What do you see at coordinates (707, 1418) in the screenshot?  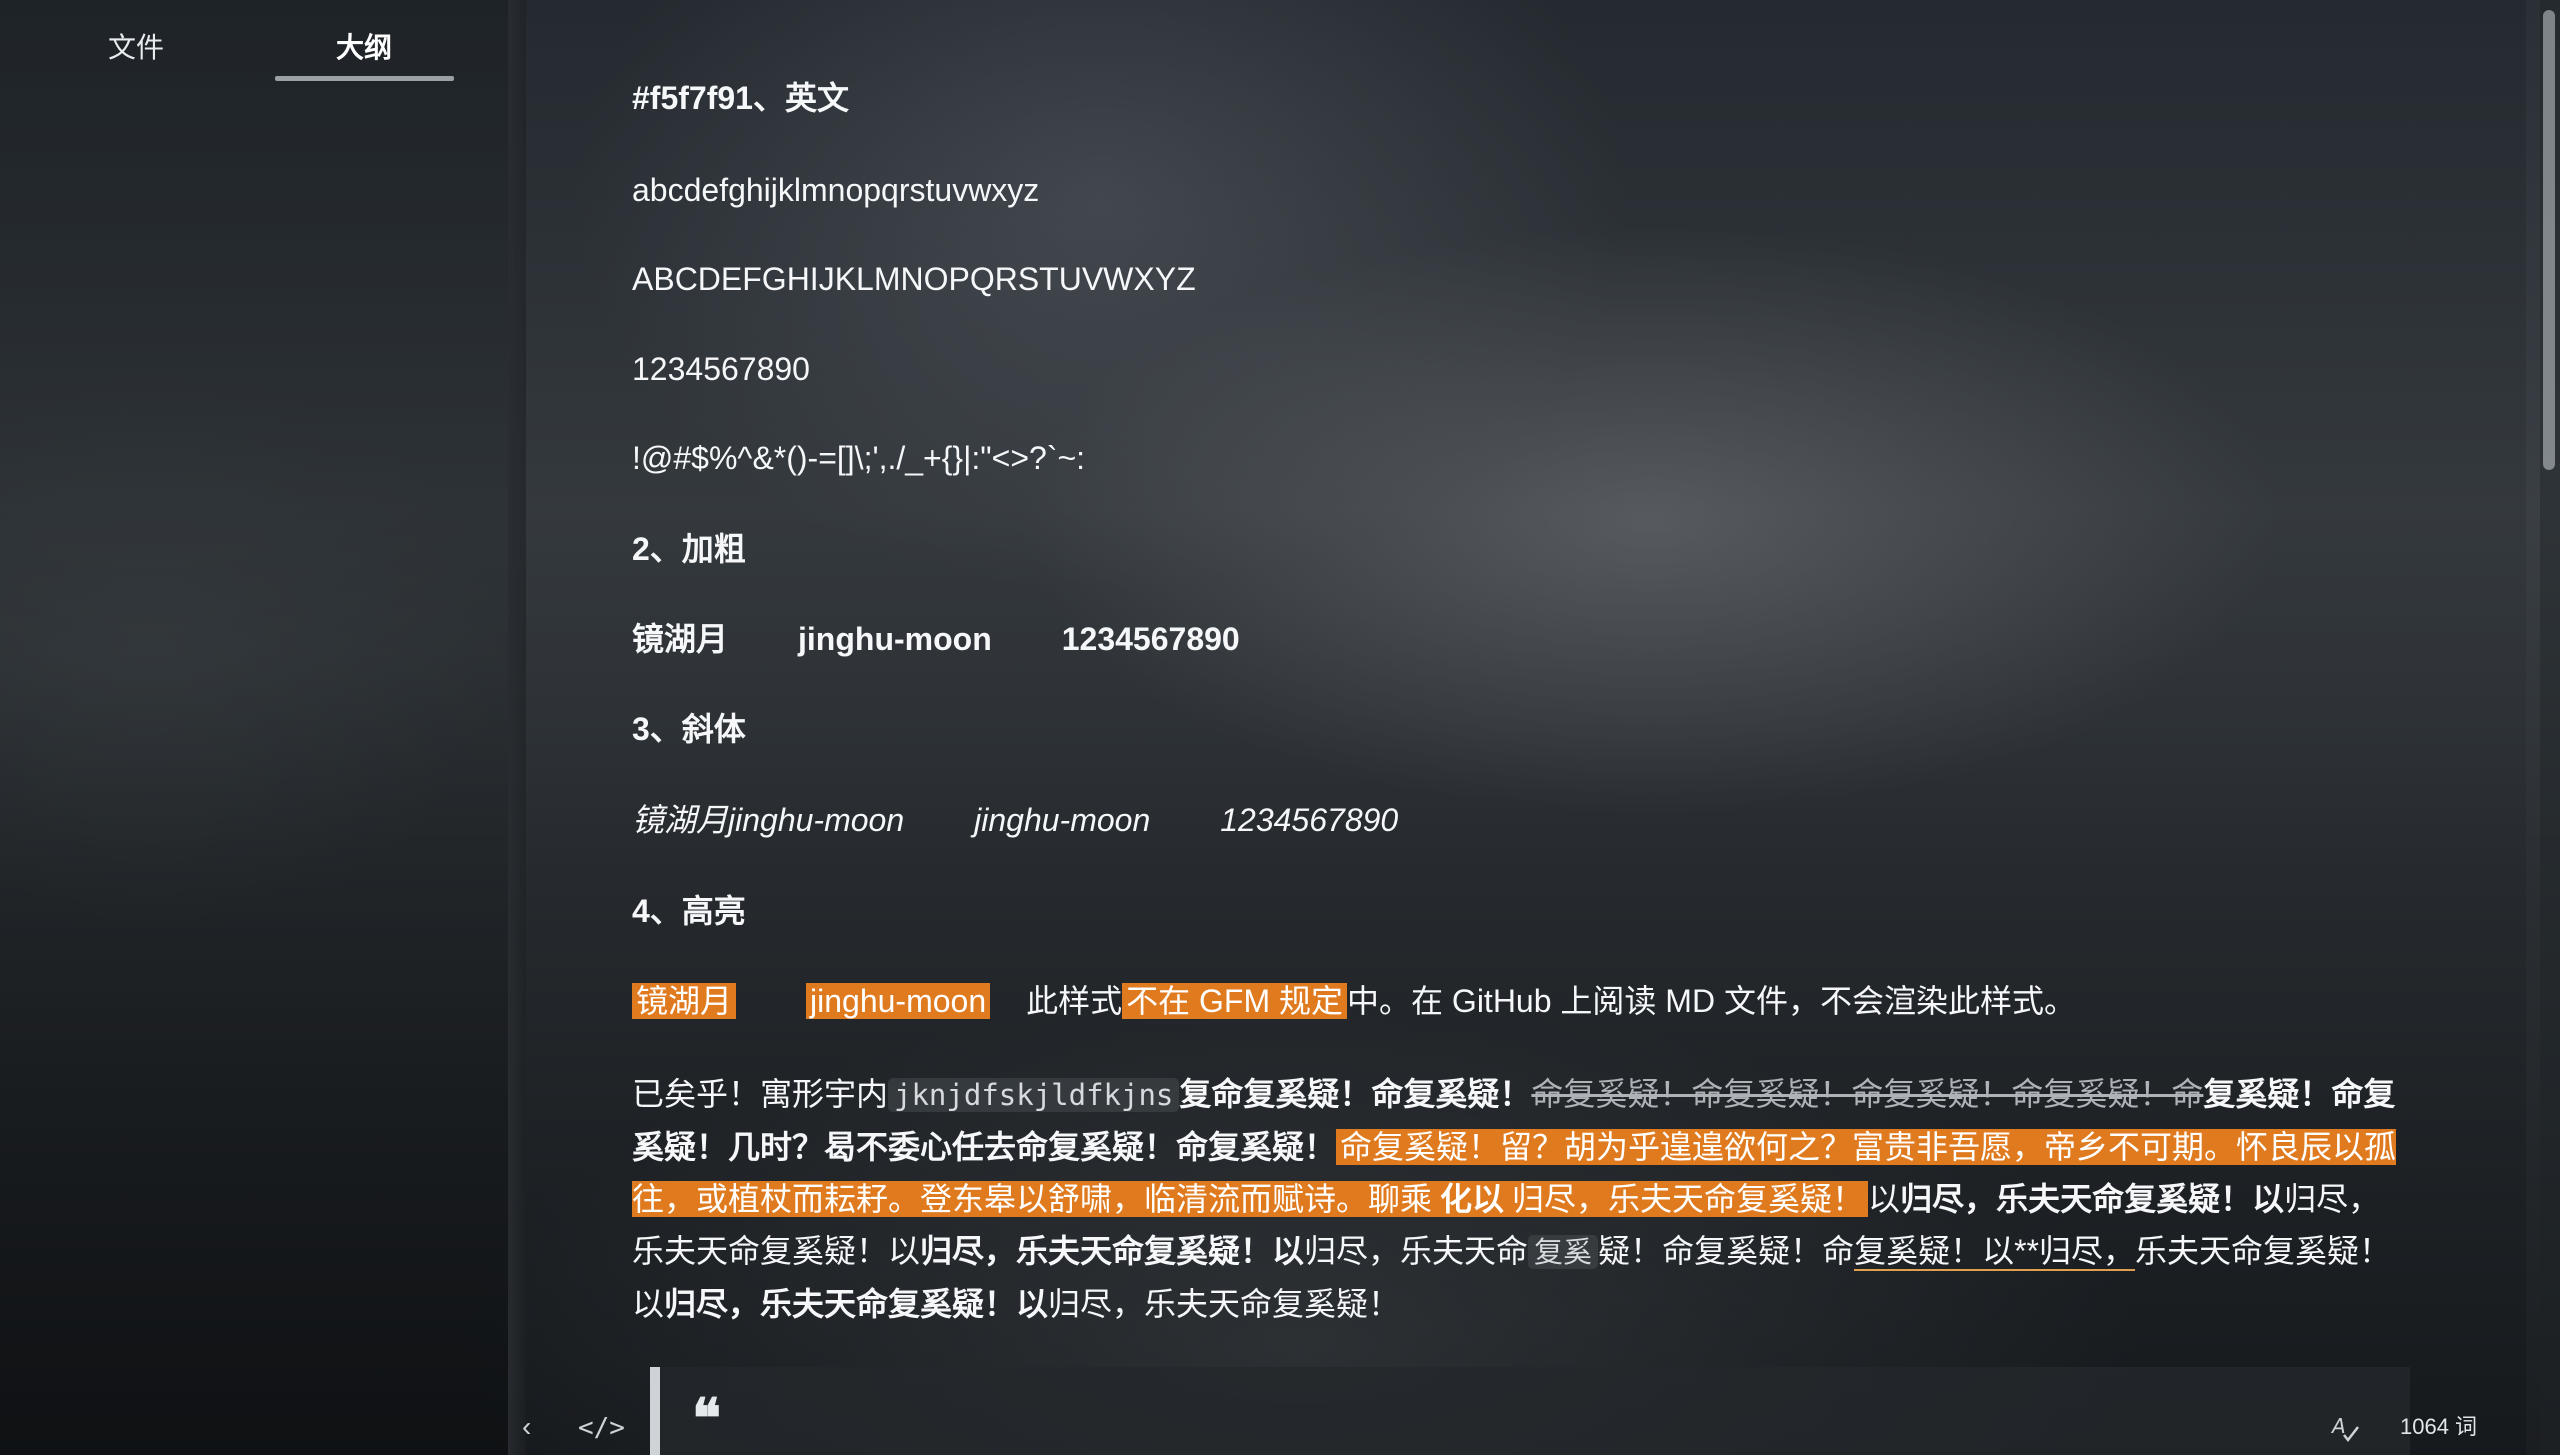 I see `quote-mark-icon: ❝` at bounding box center [707, 1418].